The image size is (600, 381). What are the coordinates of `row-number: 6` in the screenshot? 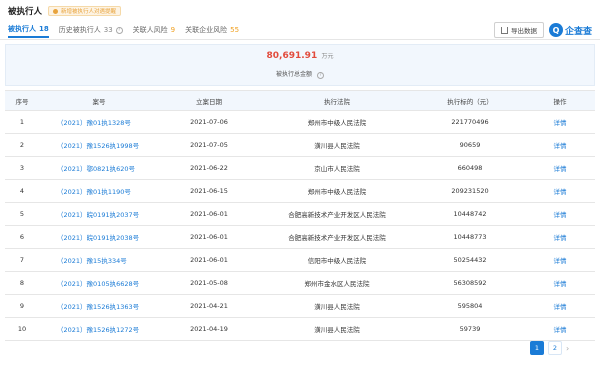 It's located at (22, 237).